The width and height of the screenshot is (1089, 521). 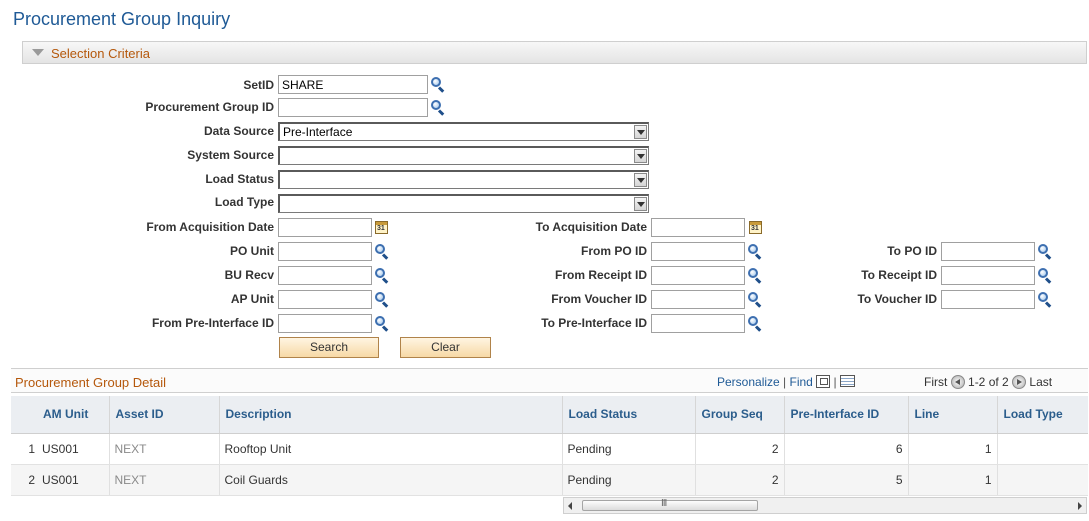 What do you see at coordinates (801, 382) in the screenshot?
I see `find-link: Find` at bounding box center [801, 382].